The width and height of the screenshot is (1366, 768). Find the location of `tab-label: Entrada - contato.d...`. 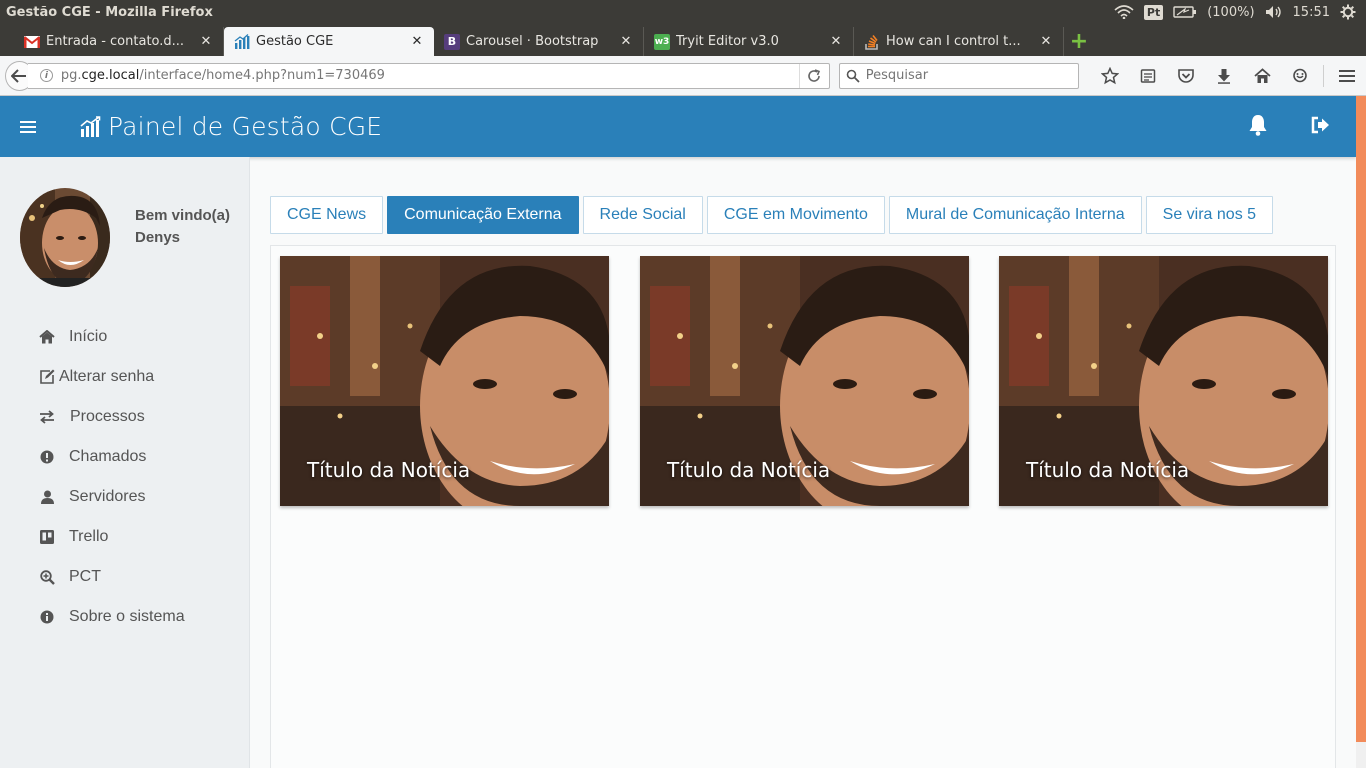

tab-label: Entrada - contato.d... is located at coordinates (115, 41).